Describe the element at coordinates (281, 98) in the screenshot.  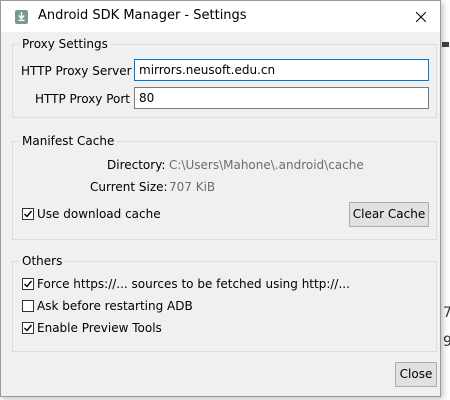
I see `http-proxy-port-input` at that location.